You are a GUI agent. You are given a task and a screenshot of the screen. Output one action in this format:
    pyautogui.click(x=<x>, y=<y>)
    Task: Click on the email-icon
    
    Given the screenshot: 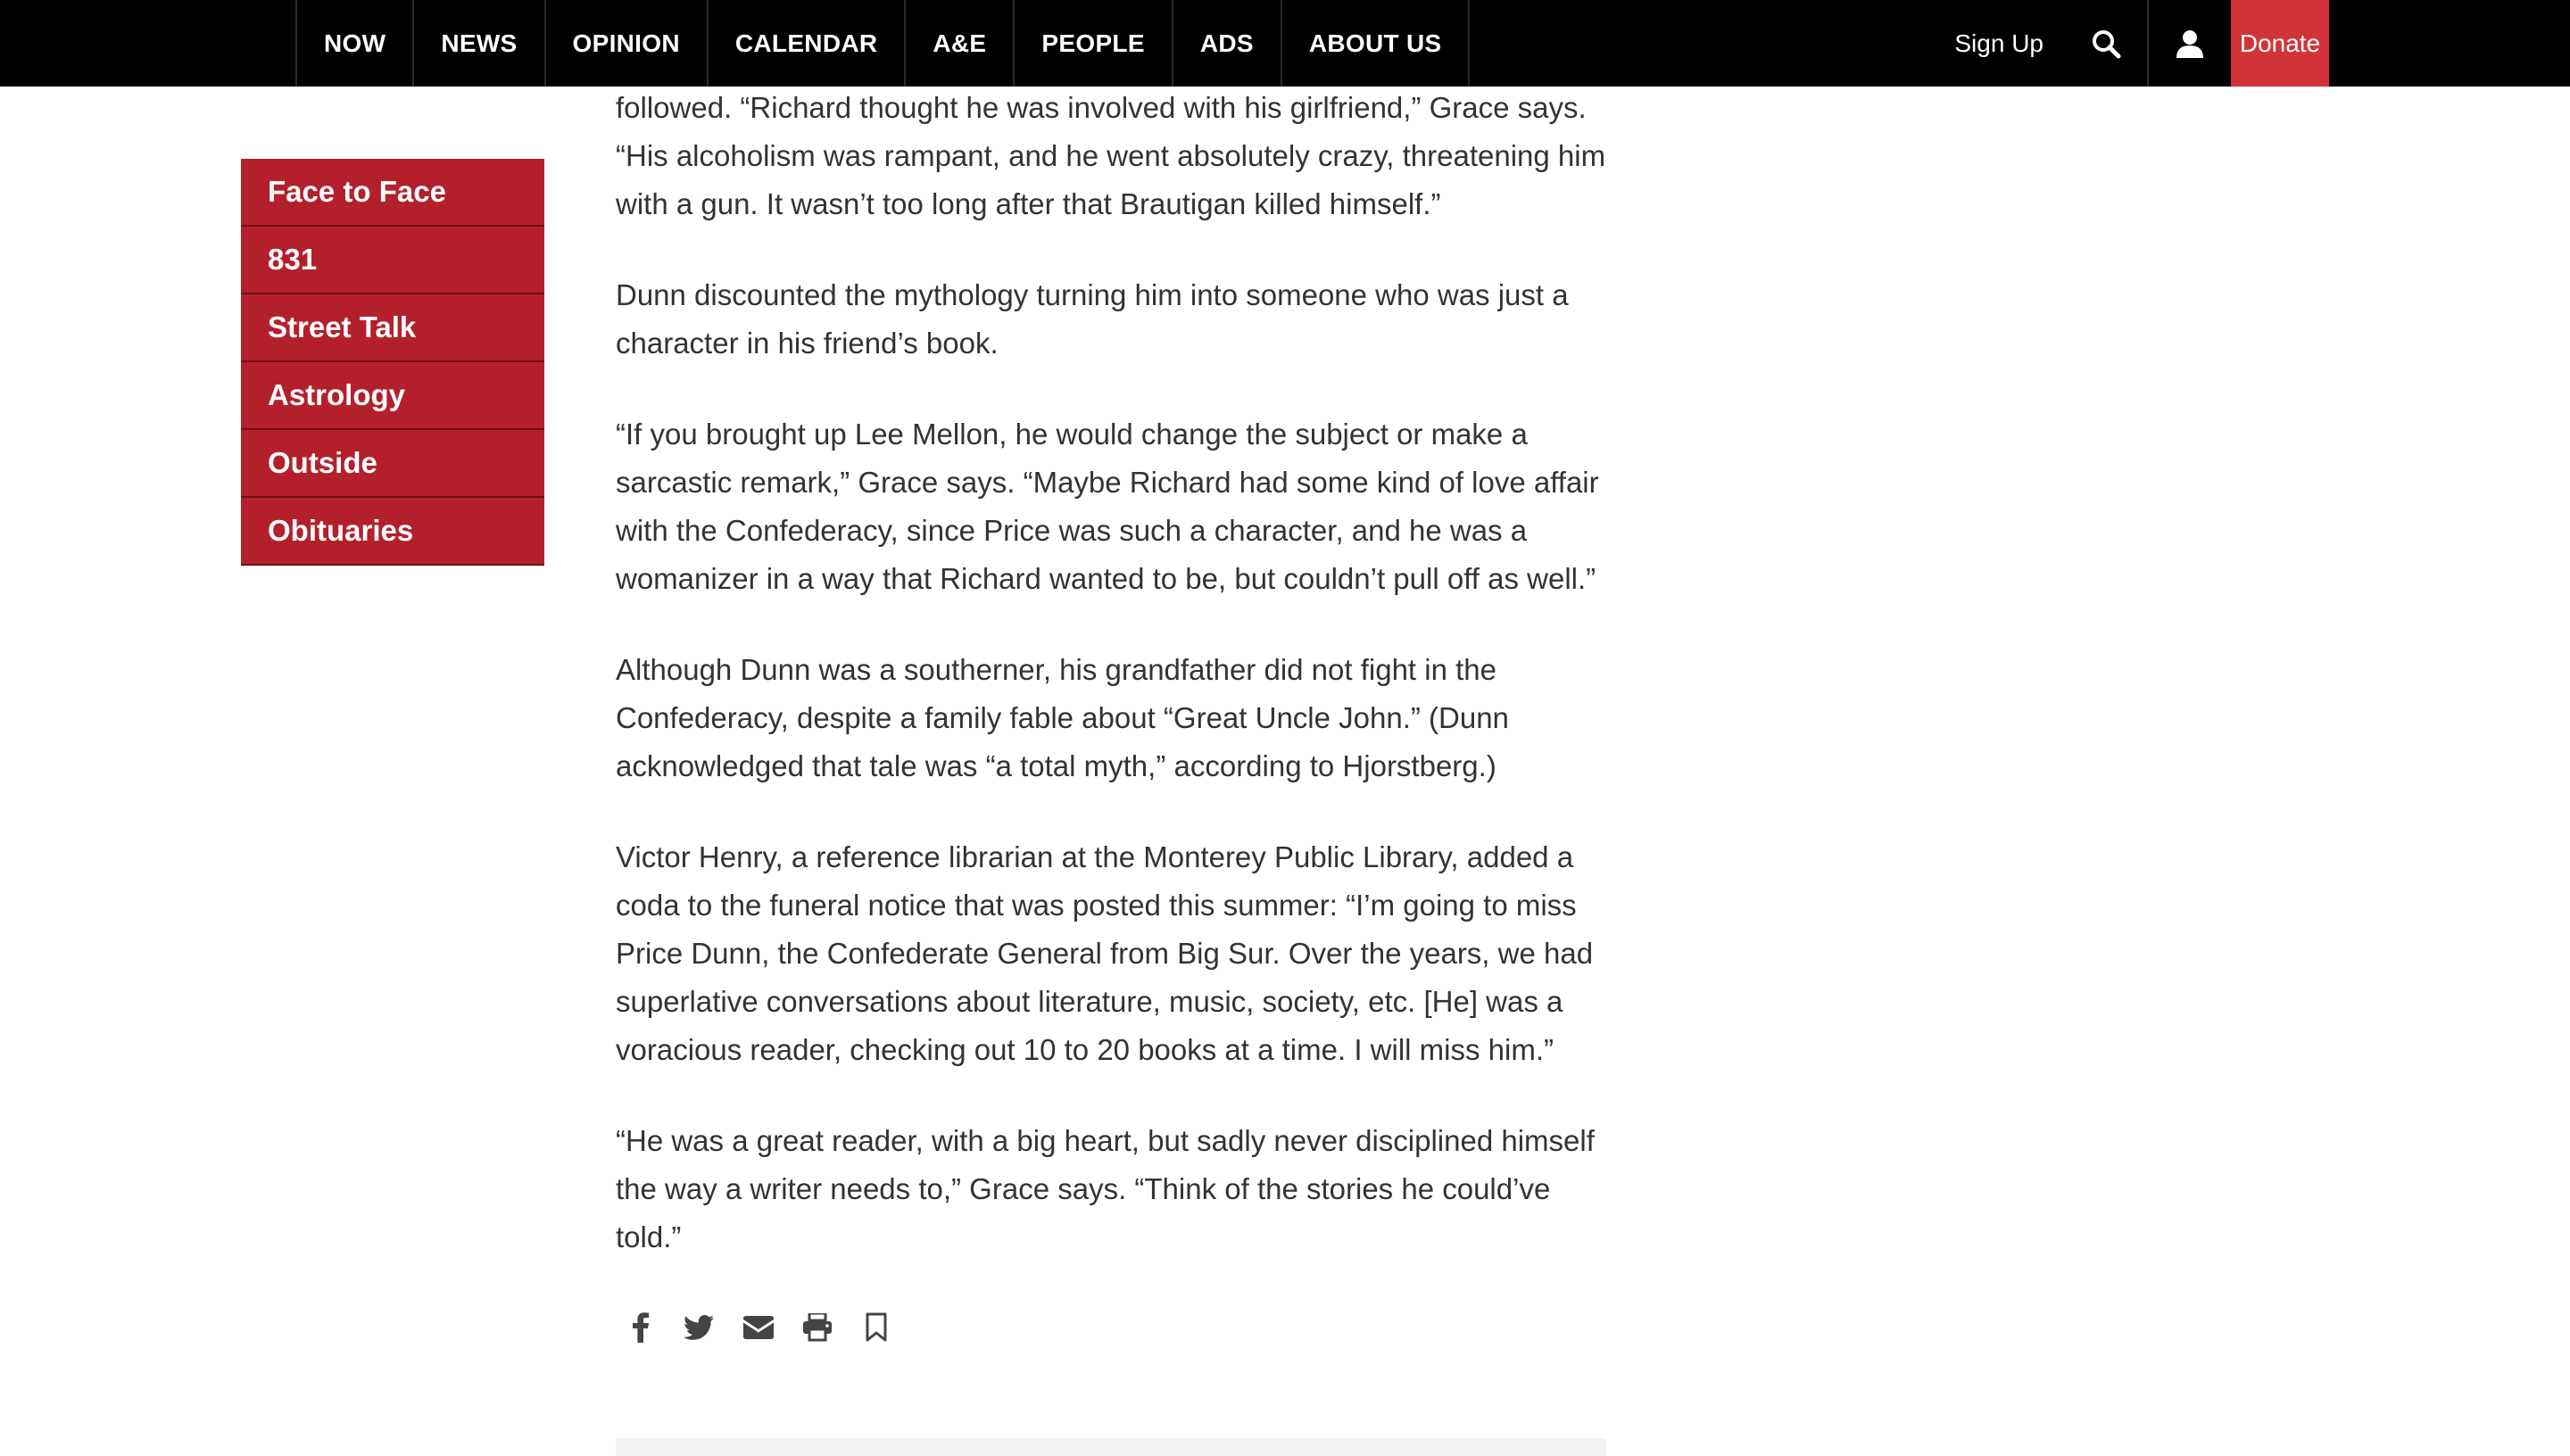 What is the action you would take?
    pyautogui.click(x=758, y=1327)
    